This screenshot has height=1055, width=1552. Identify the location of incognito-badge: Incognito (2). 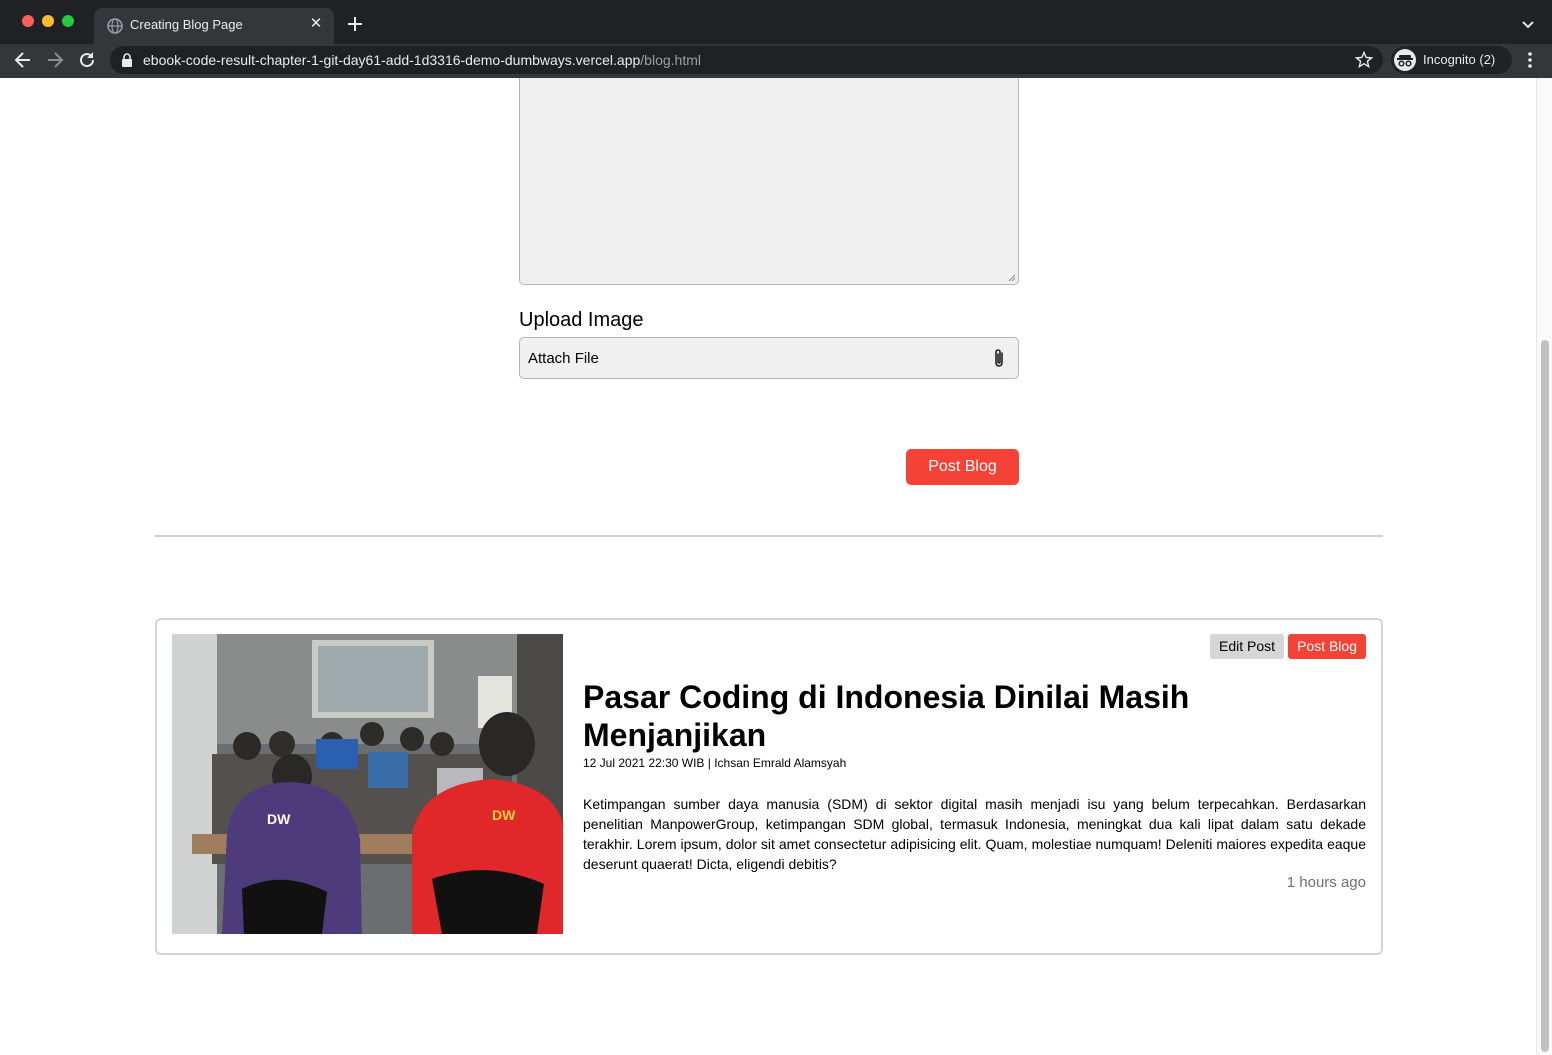
(1451, 60).